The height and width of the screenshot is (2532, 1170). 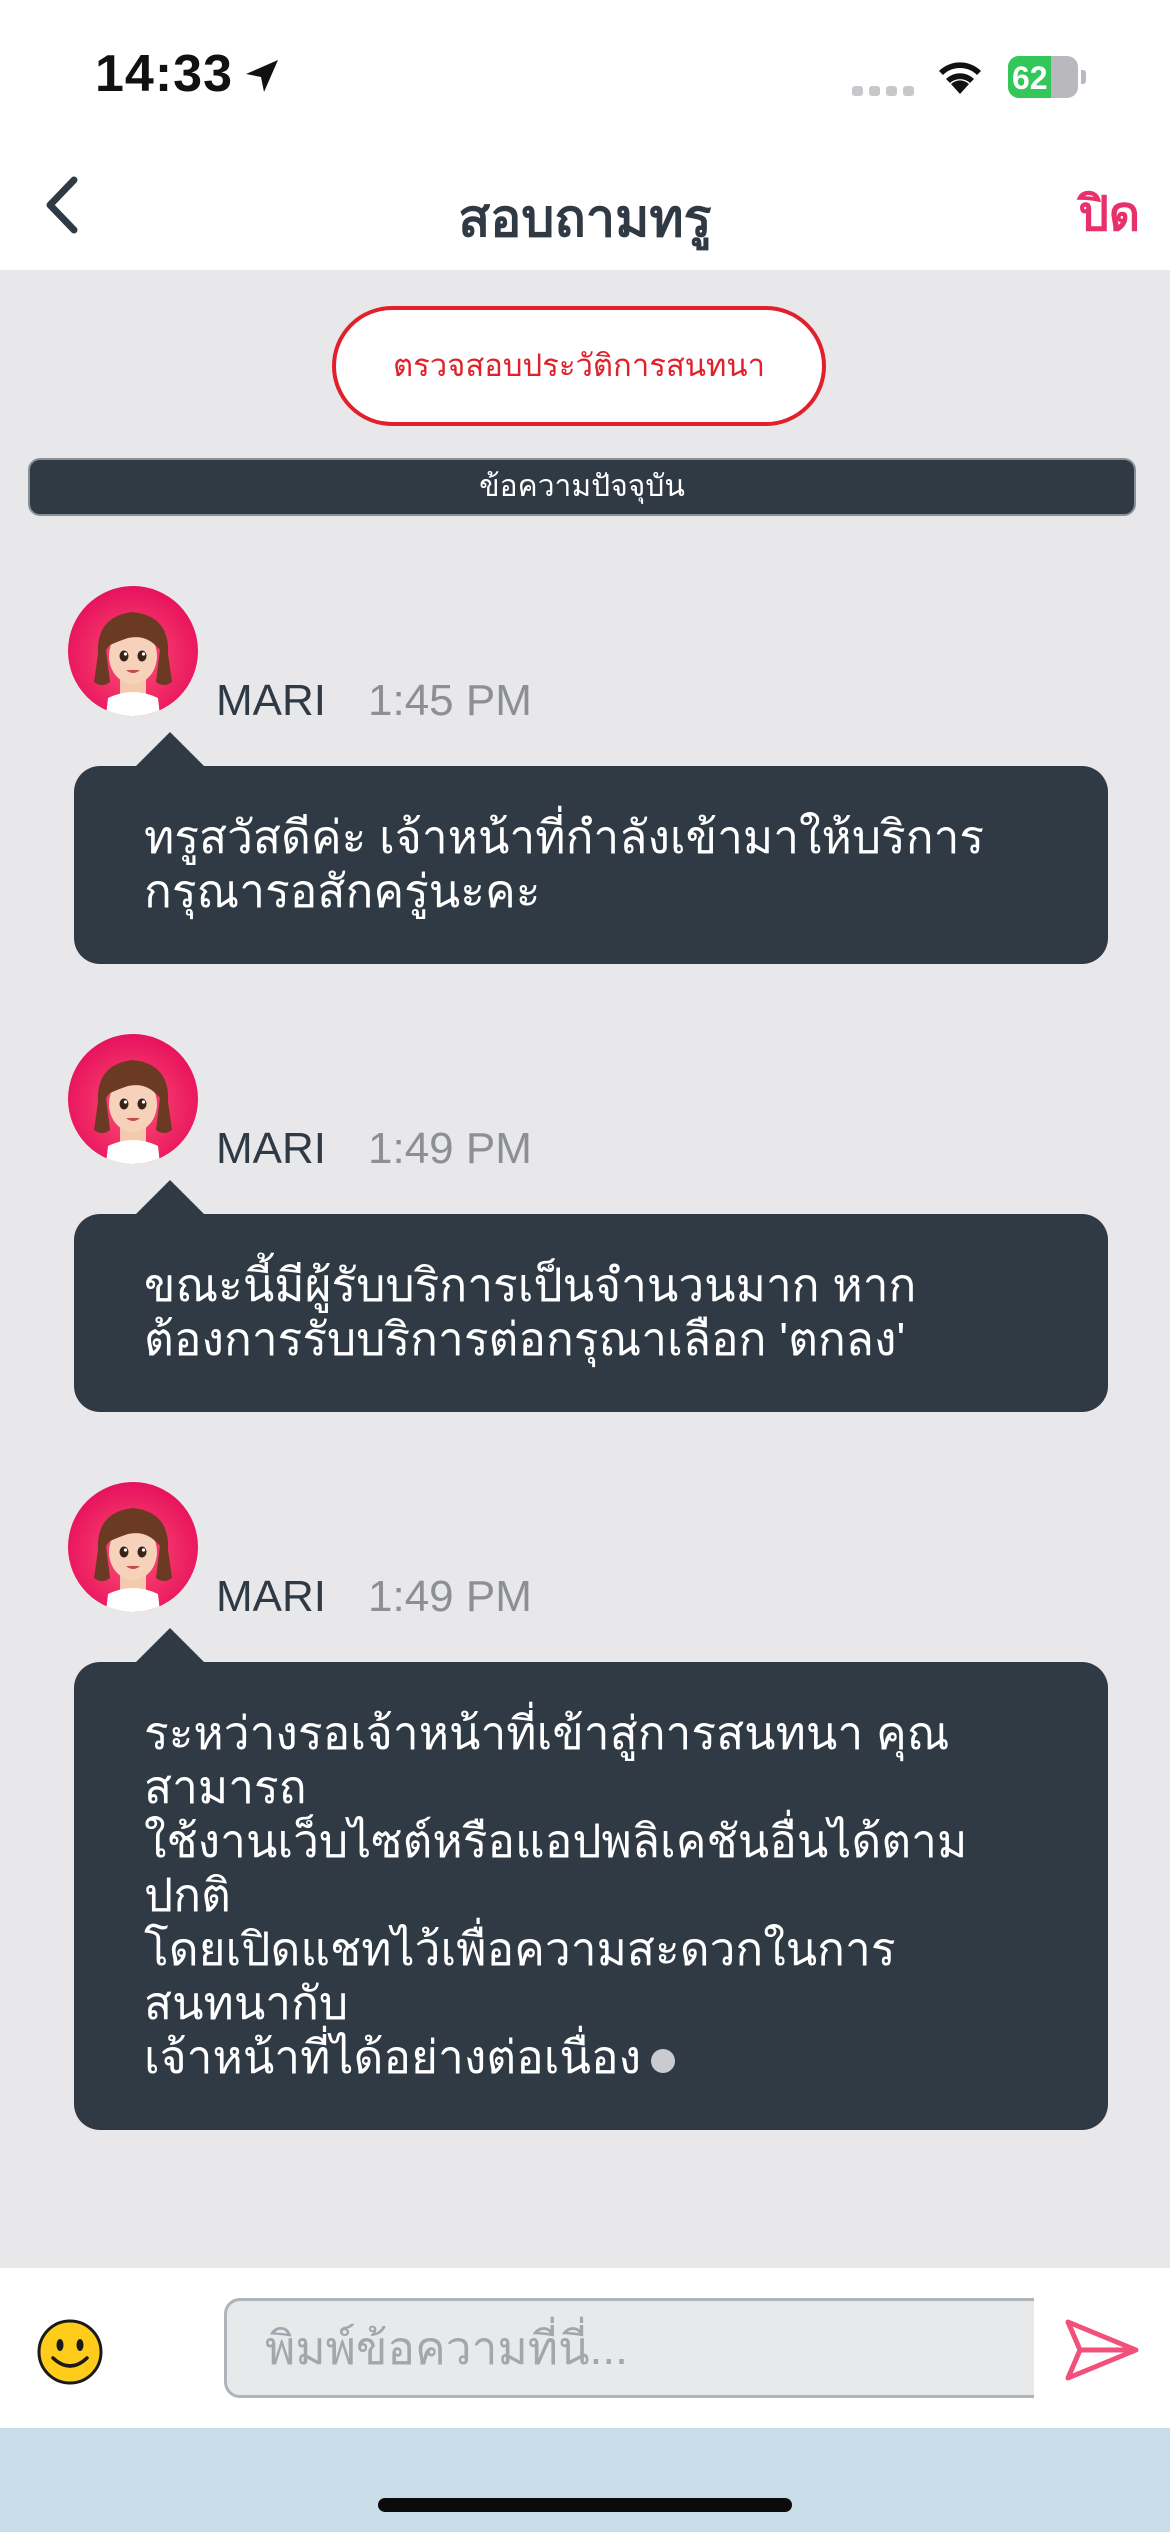 I want to click on status-time: 14:33, so click(x=164, y=74).